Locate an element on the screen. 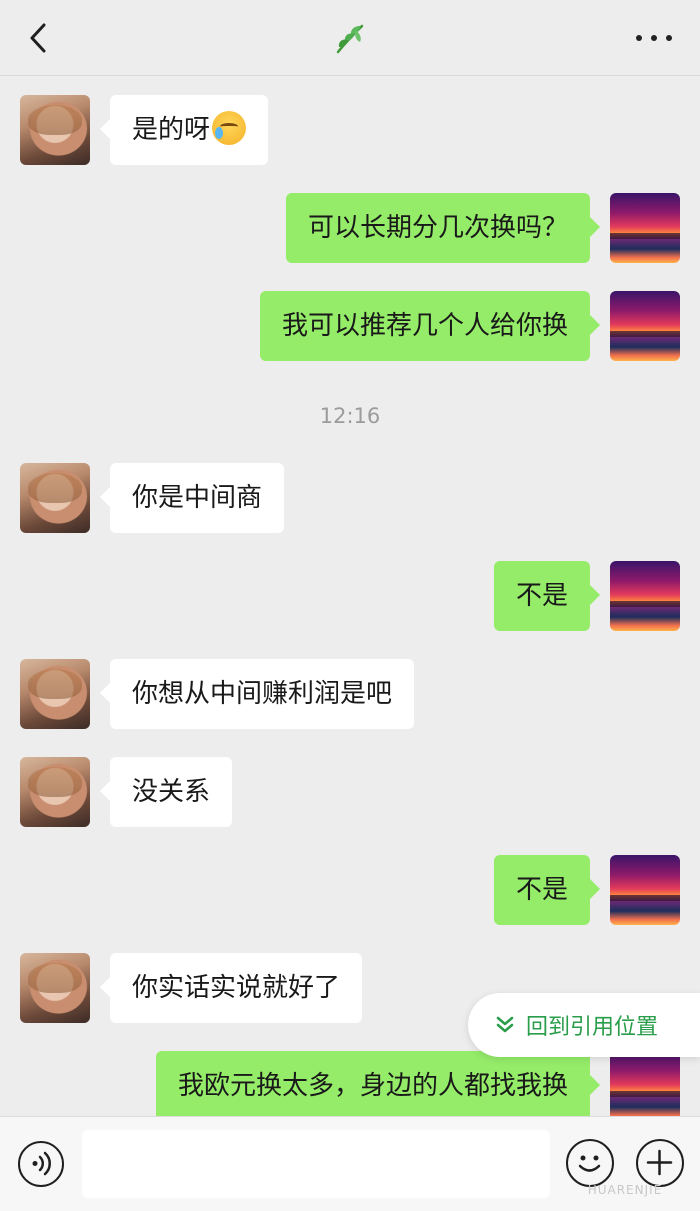 Image resolution: width=700 pixels, height=1211 pixels. jump-to-quote-label: 回到引用位置 is located at coordinates (592, 1027).